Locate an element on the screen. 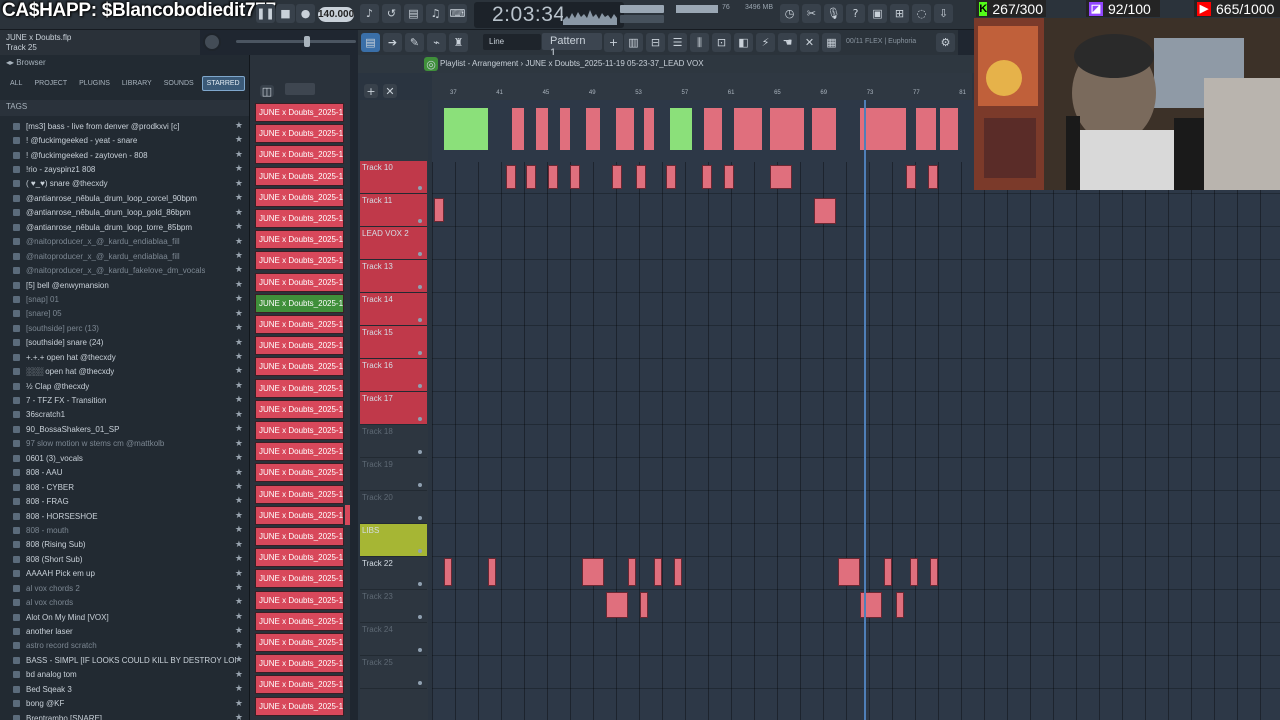  stop-icon: ■ is located at coordinates (285, 13).